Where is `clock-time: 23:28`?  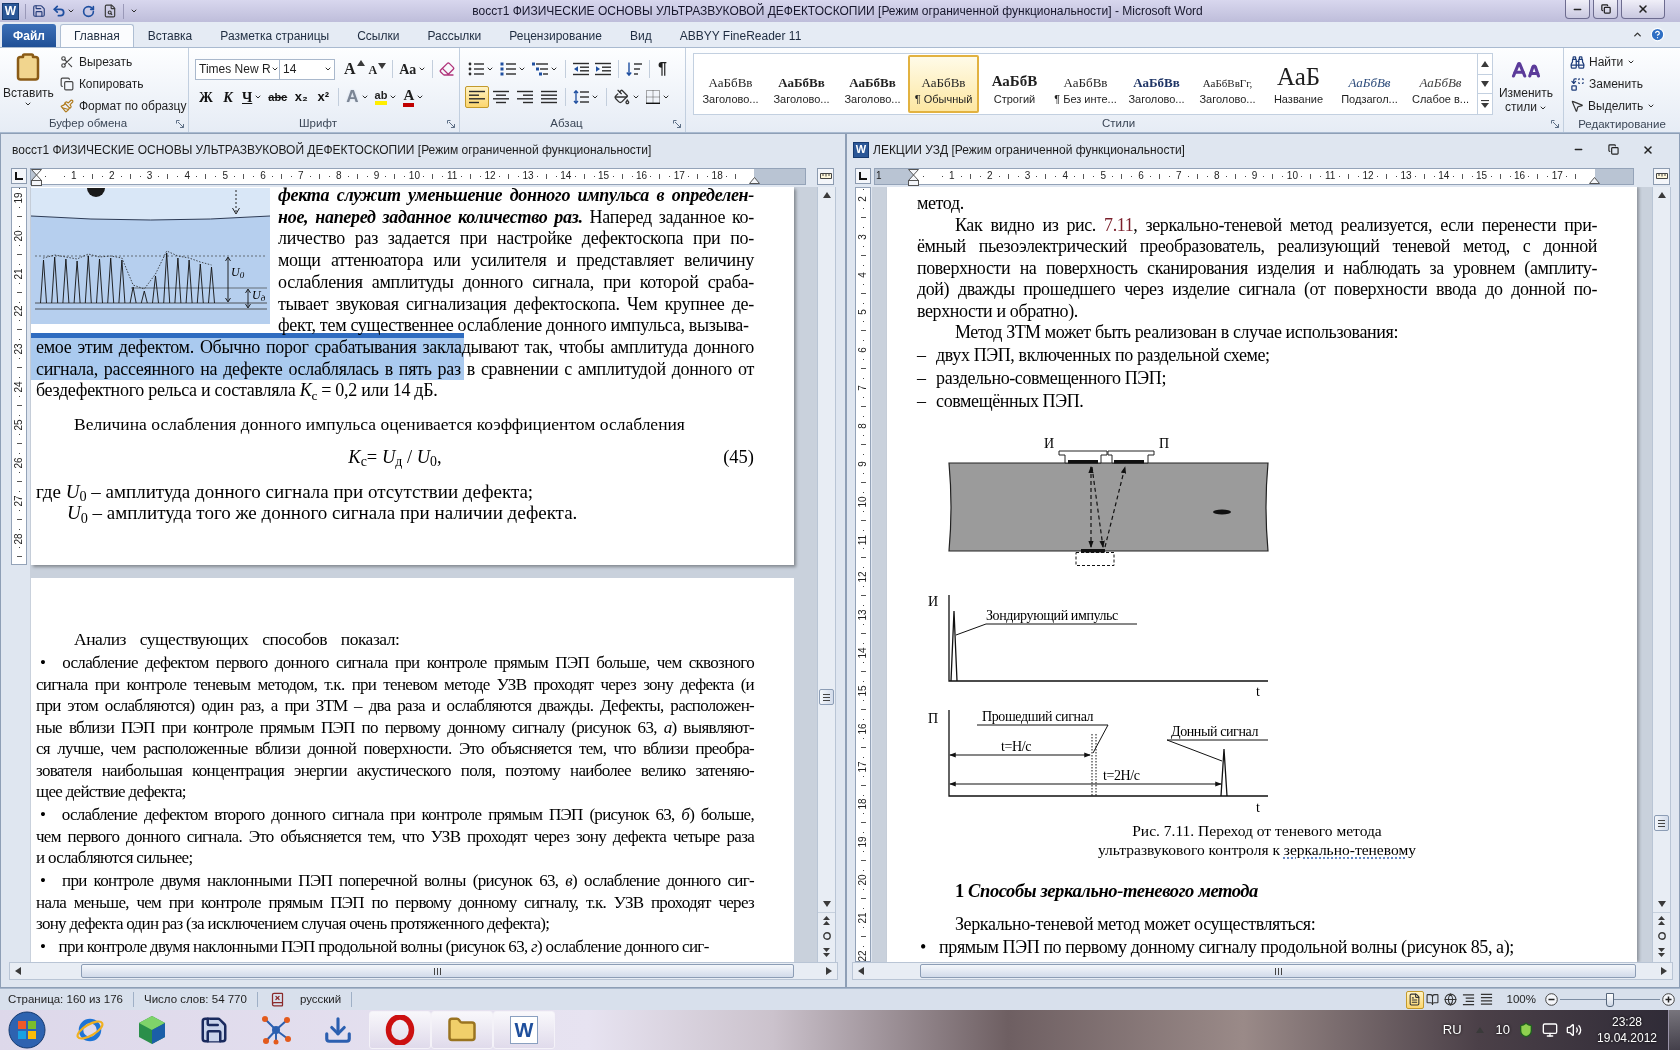 clock-time: 23:28 is located at coordinates (1627, 1022).